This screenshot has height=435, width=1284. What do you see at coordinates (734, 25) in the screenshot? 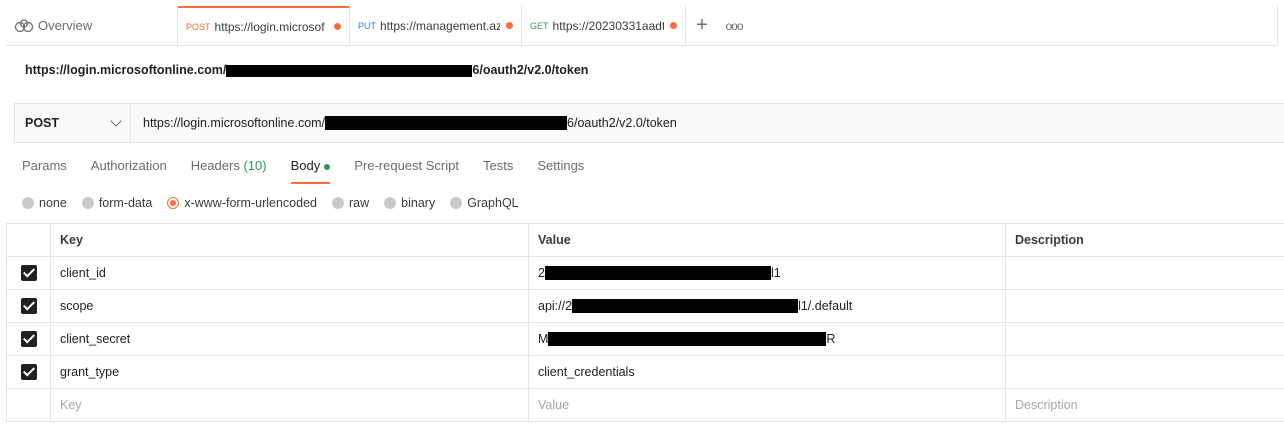
I see `more-horizontal-icon: ooo` at bounding box center [734, 25].